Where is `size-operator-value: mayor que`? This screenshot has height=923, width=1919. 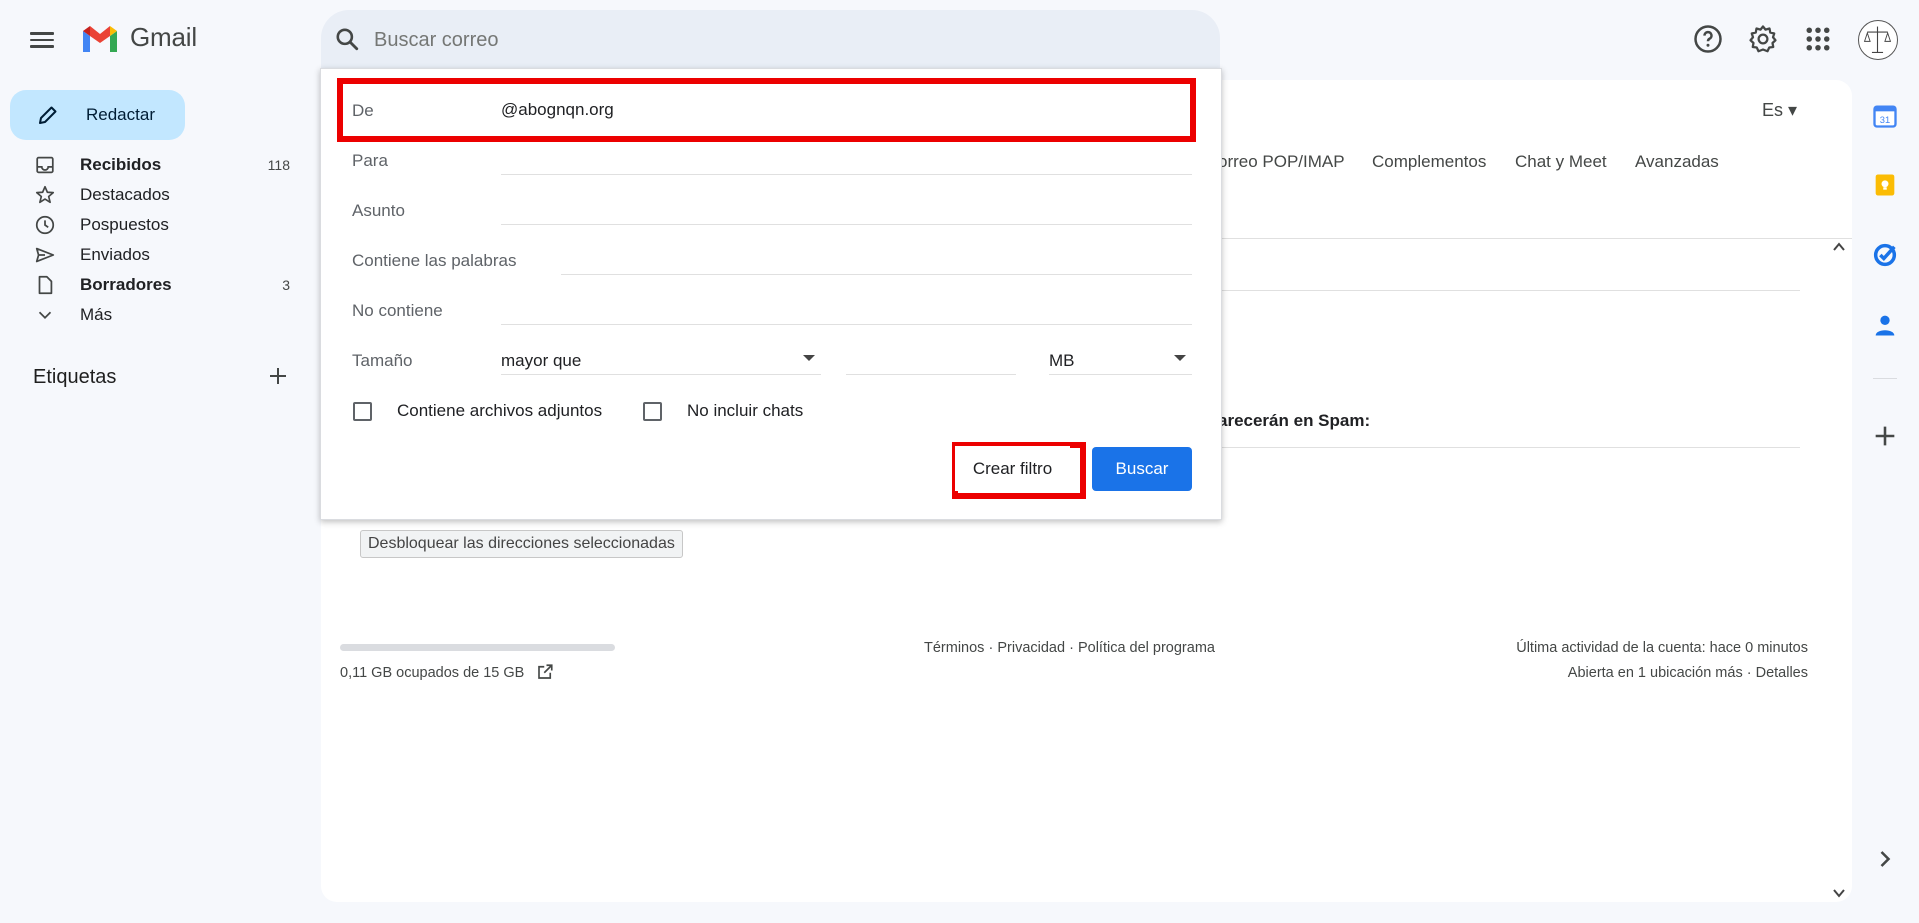
size-operator-value: mayor que is located at coordinates (541, 360).